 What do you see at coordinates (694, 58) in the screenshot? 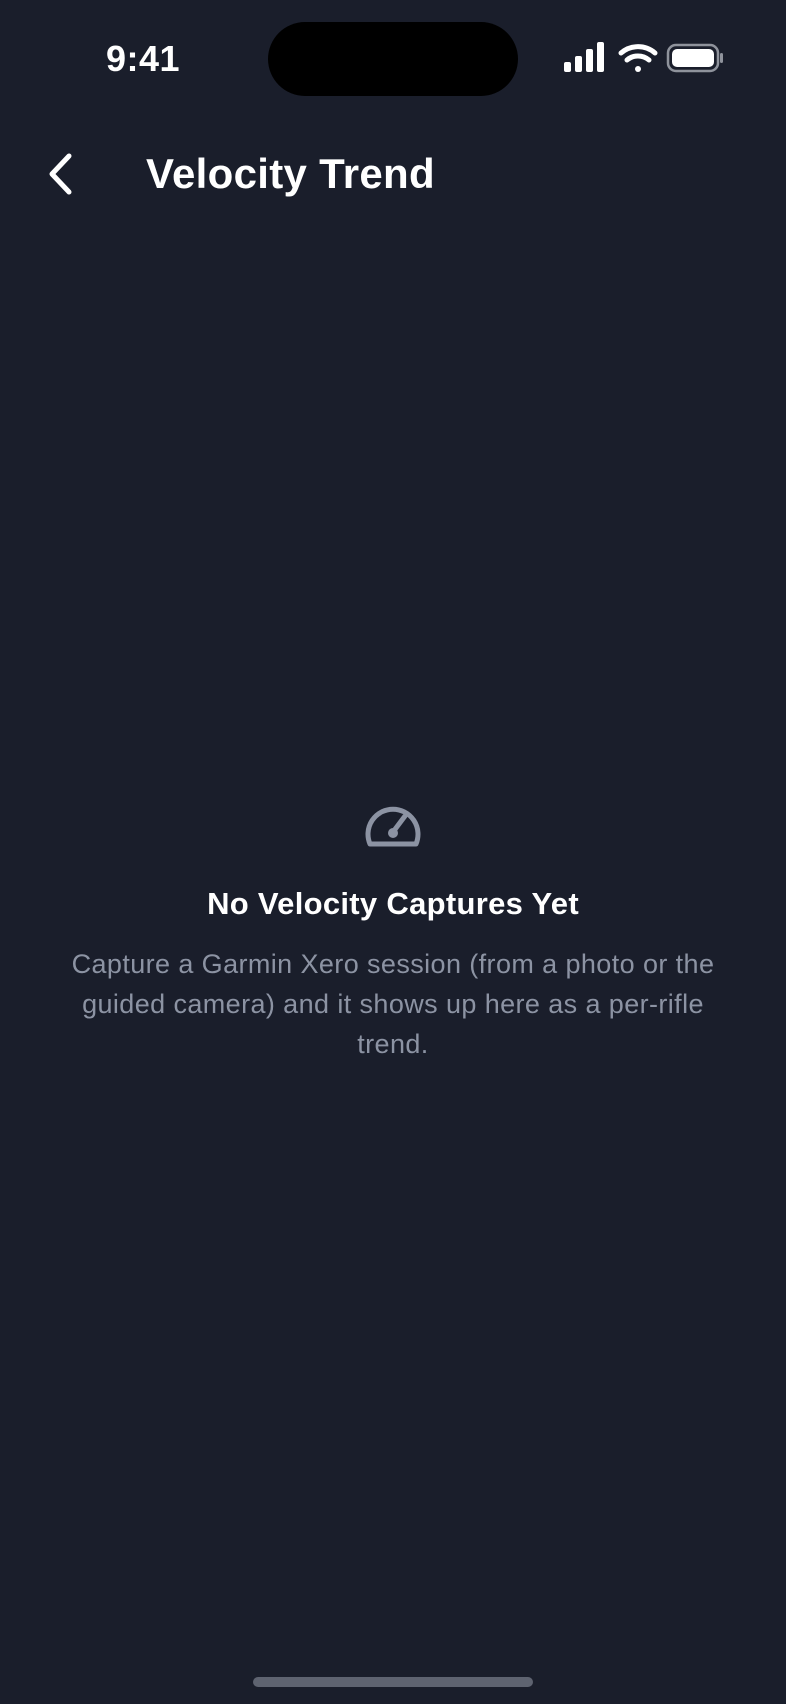
I see `battery-icon` at bounding box center [694, 58].